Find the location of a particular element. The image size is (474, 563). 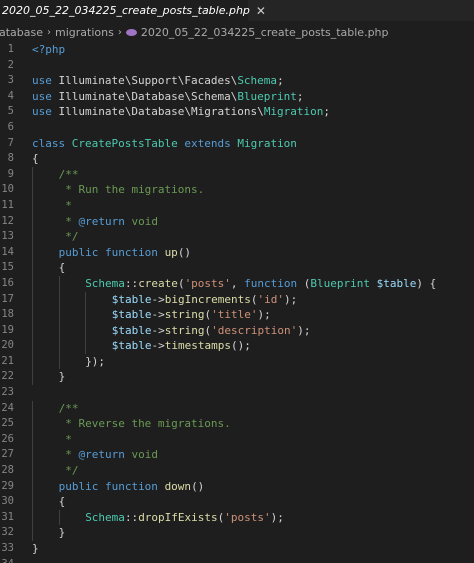

code-line: 21}); is located at coordinates (237, 361).